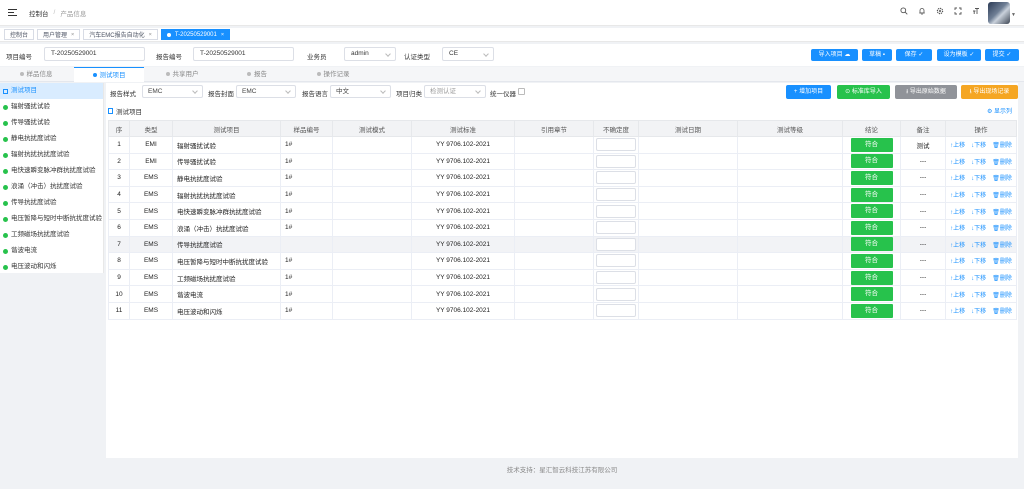 This screenshot has height=489, width=1024. I want to click on report-no-input: T-20250529001, so click(243, 54).